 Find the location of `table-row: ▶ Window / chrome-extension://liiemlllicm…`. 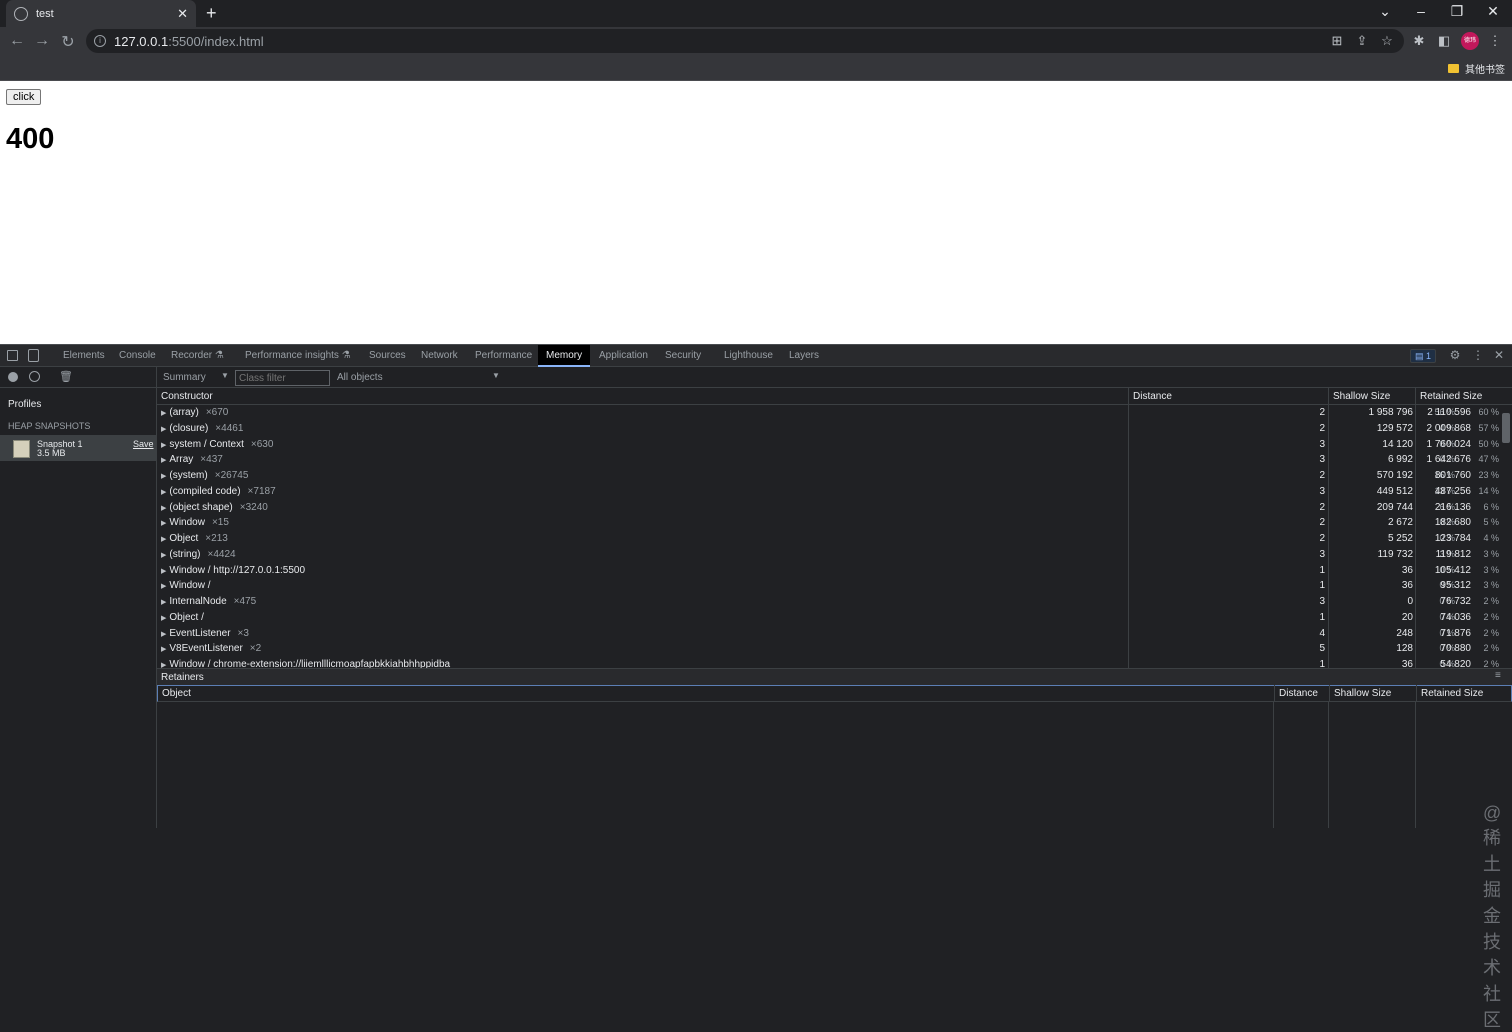

table-row: ▶ Window / chrome-extension://liiemlllicm… is located at coordinates (828, 662).